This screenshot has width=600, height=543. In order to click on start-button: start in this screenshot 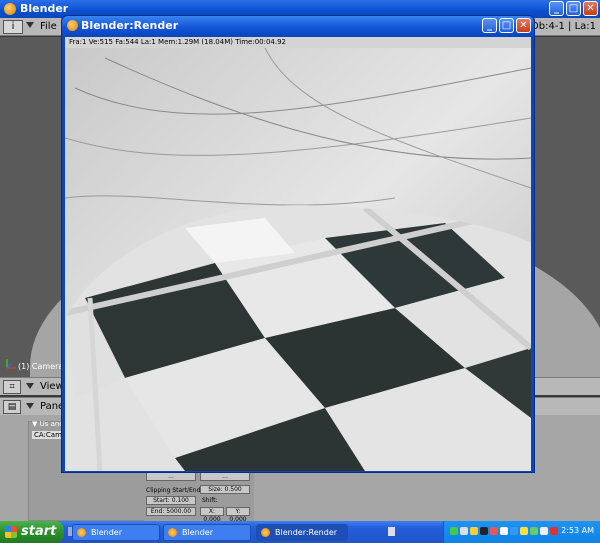, I will do `click(32, 532)`.